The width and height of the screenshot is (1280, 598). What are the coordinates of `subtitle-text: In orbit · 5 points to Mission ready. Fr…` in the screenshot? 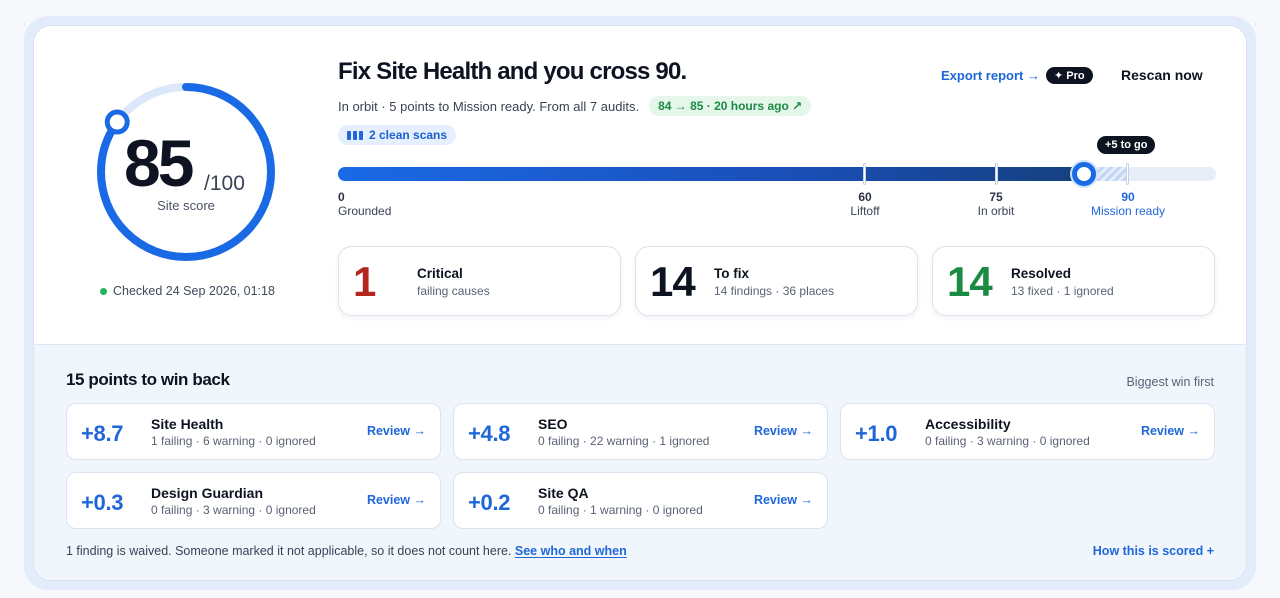 It's located at (489, 106).